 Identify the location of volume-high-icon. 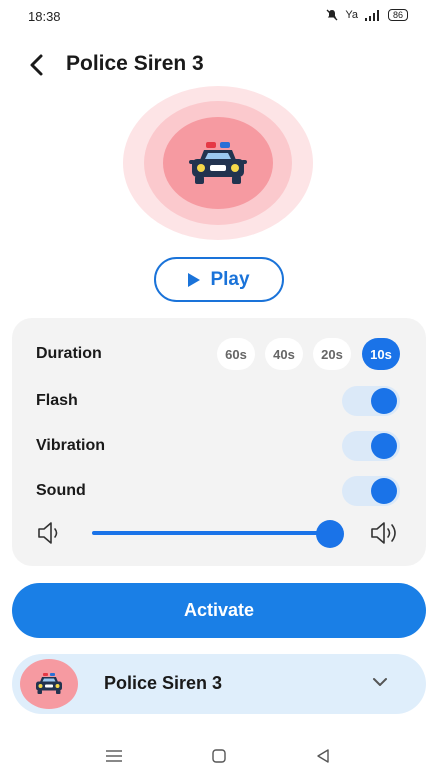
(383, 533).